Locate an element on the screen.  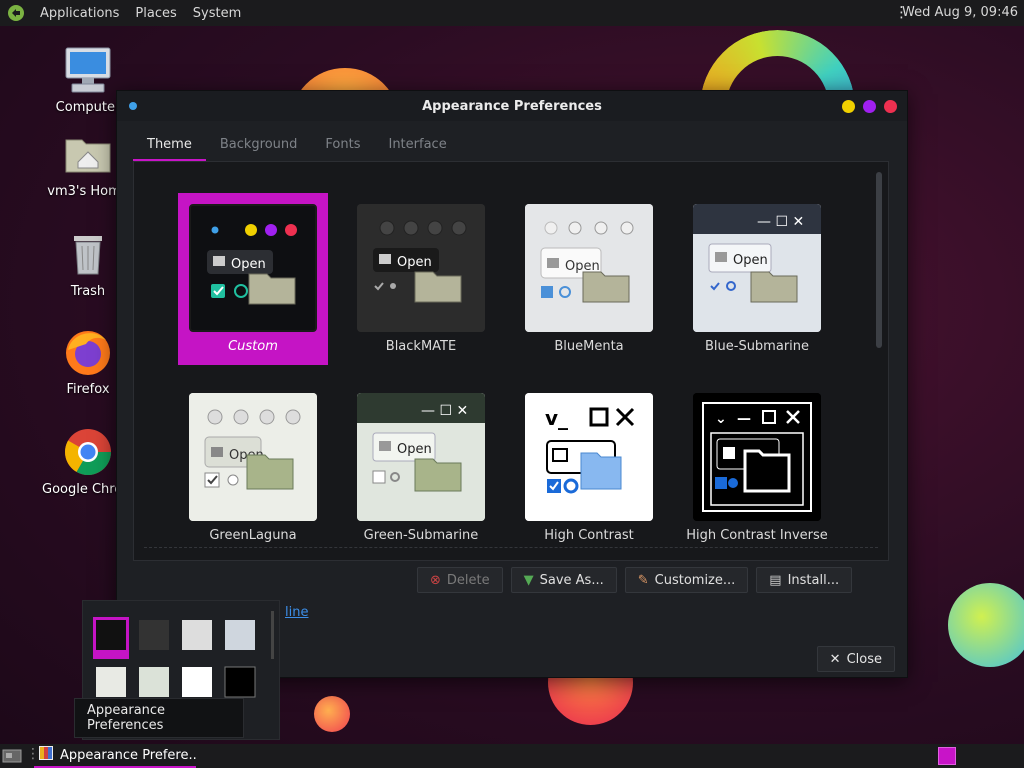
theme-item-blackmate: Open BlackMATE is located at coordinates (421, 279).